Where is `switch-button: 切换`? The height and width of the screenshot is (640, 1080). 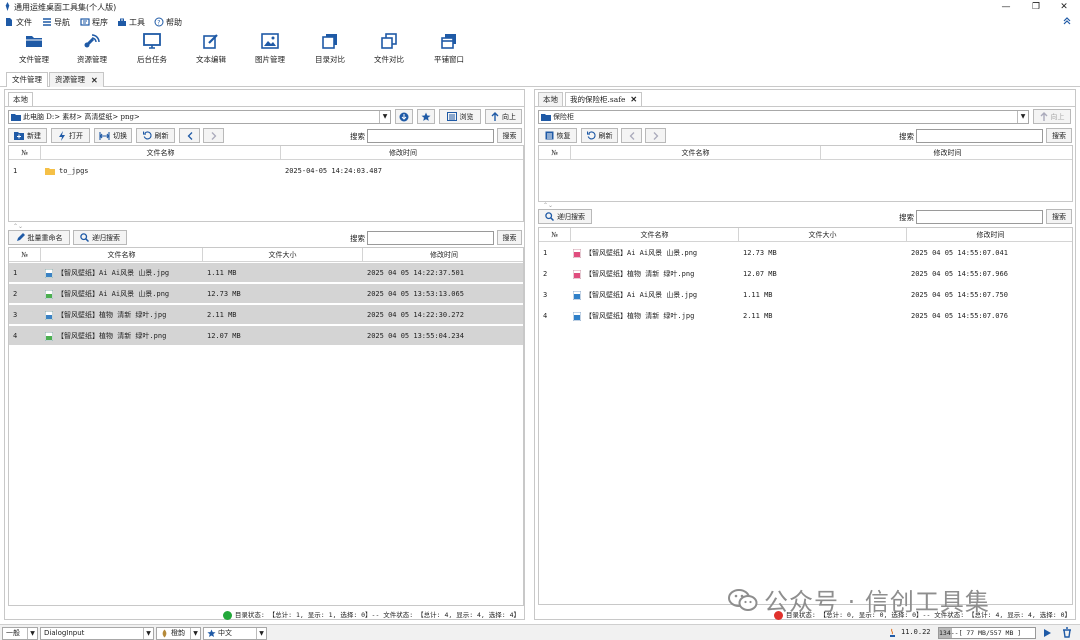 switch-button: 切换 is located at coordinates (113, 135).